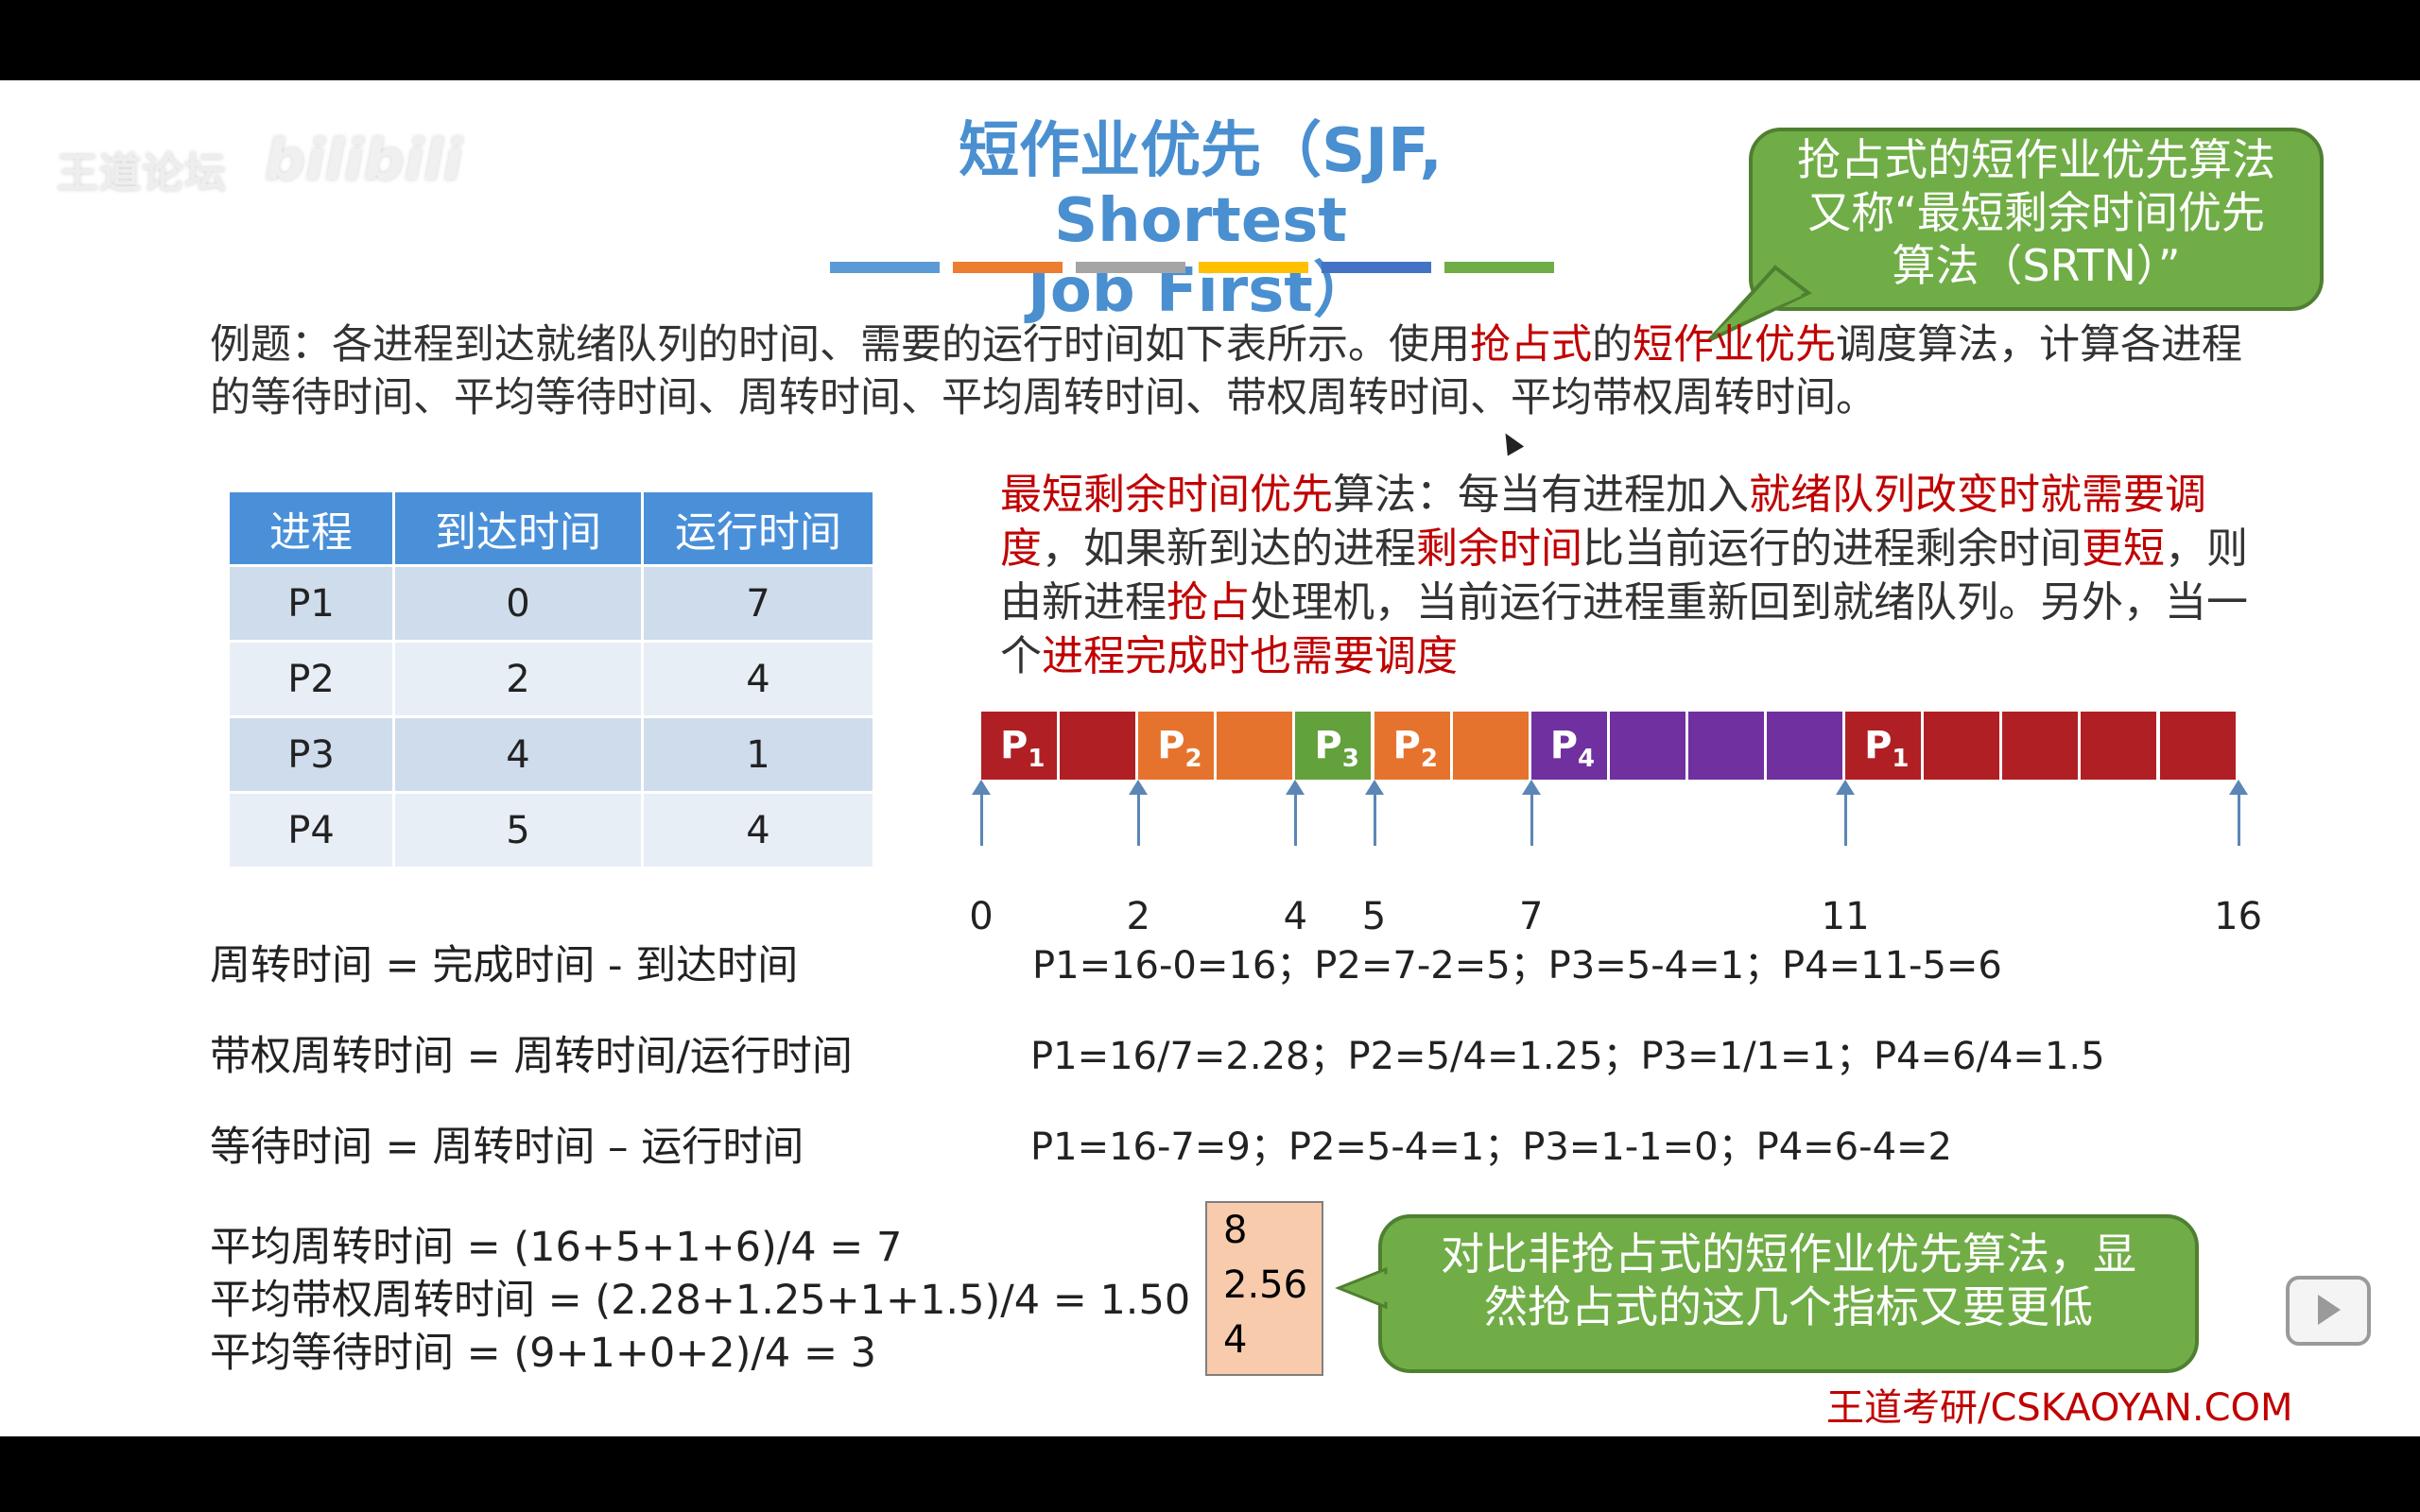  What do you see at coordinates (758, 603) in the screenshot?
I see `table-cell: 7` at bounding box center [758, 603].